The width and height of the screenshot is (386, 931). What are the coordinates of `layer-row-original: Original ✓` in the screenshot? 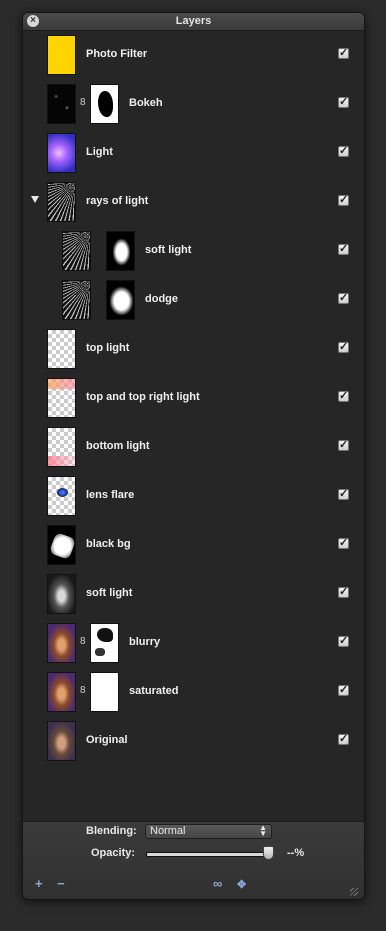 It's located at (193, 741).